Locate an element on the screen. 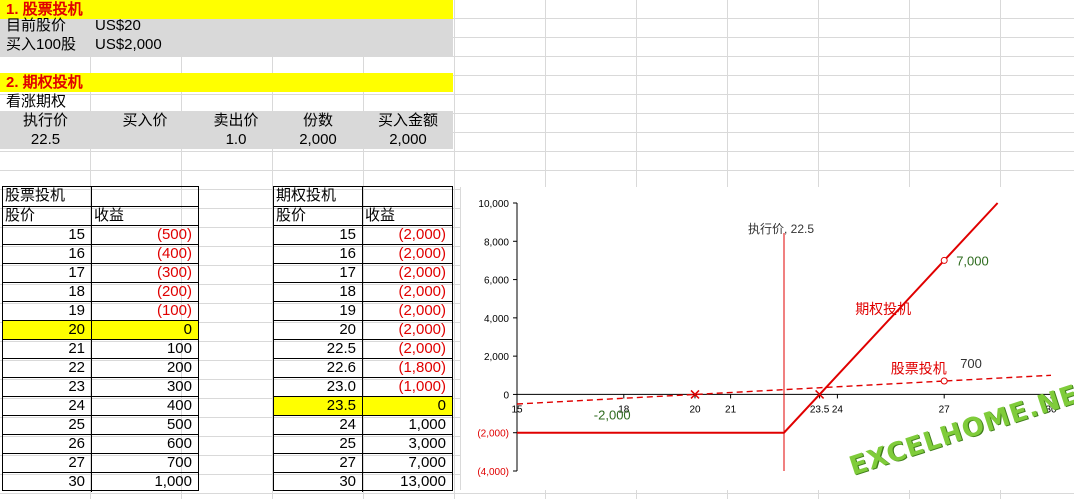  stock-price-cell: 27 is located at coordinates (47, 463).